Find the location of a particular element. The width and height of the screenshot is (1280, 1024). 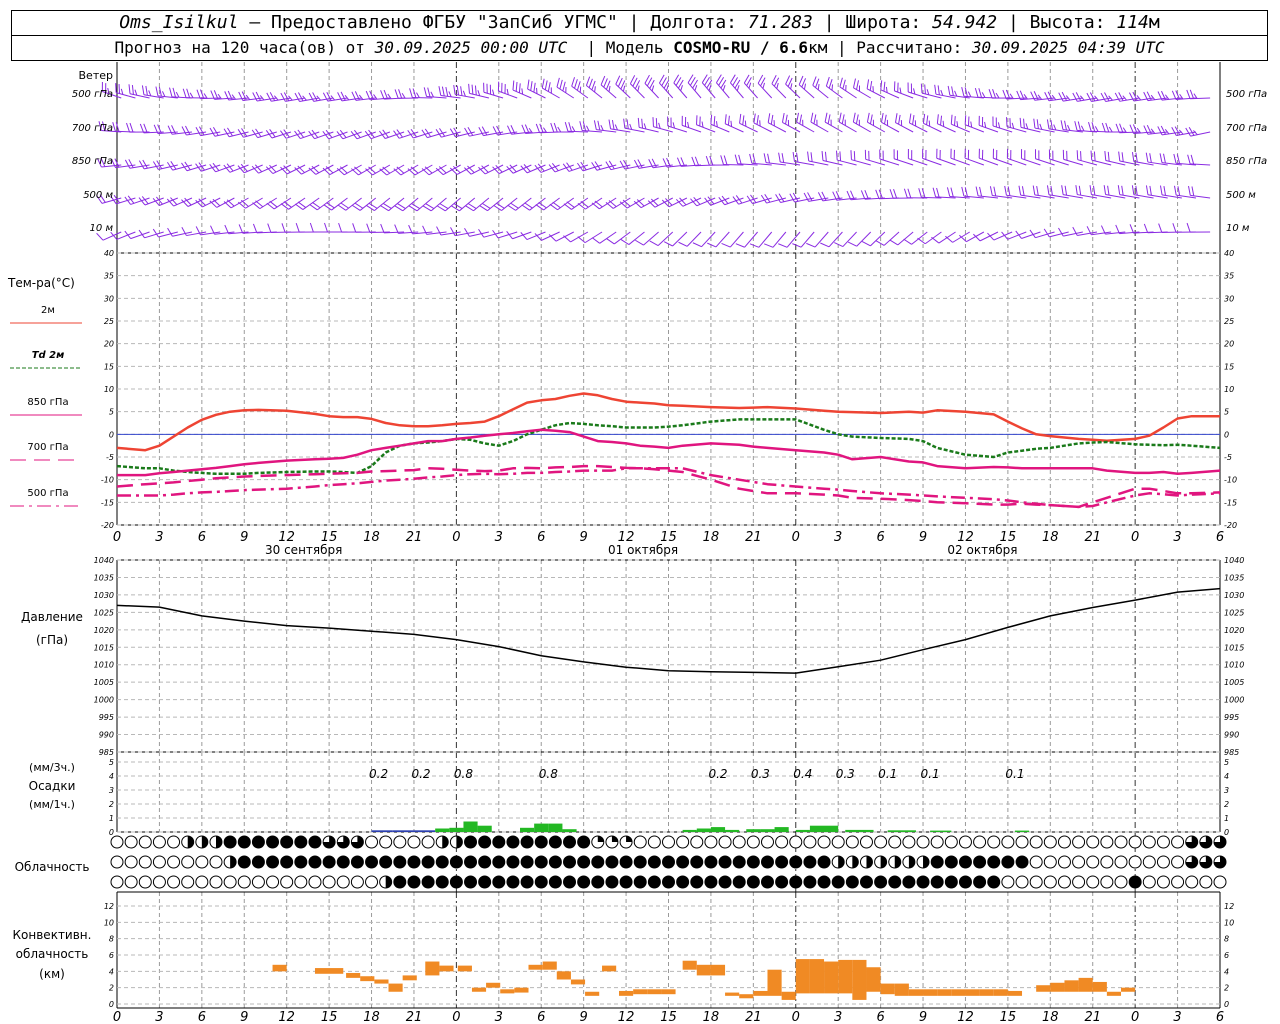

legend-label: 700 гПа is located at coordinates (47, 447).